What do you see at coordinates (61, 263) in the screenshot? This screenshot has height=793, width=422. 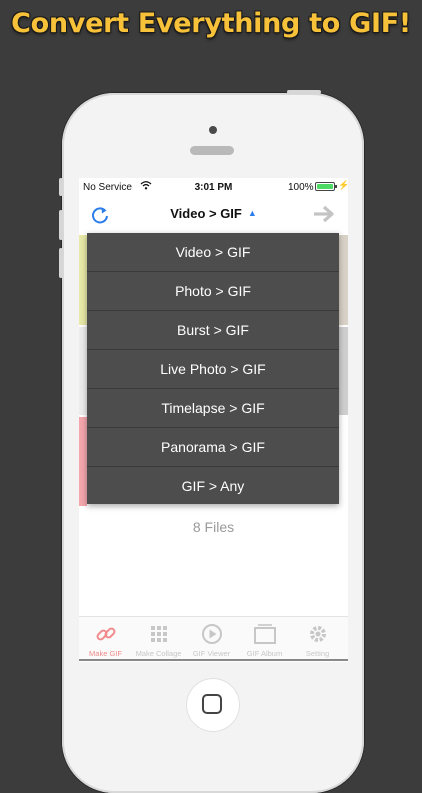 I see `volume-down-button` at bounding box center [61, 263].